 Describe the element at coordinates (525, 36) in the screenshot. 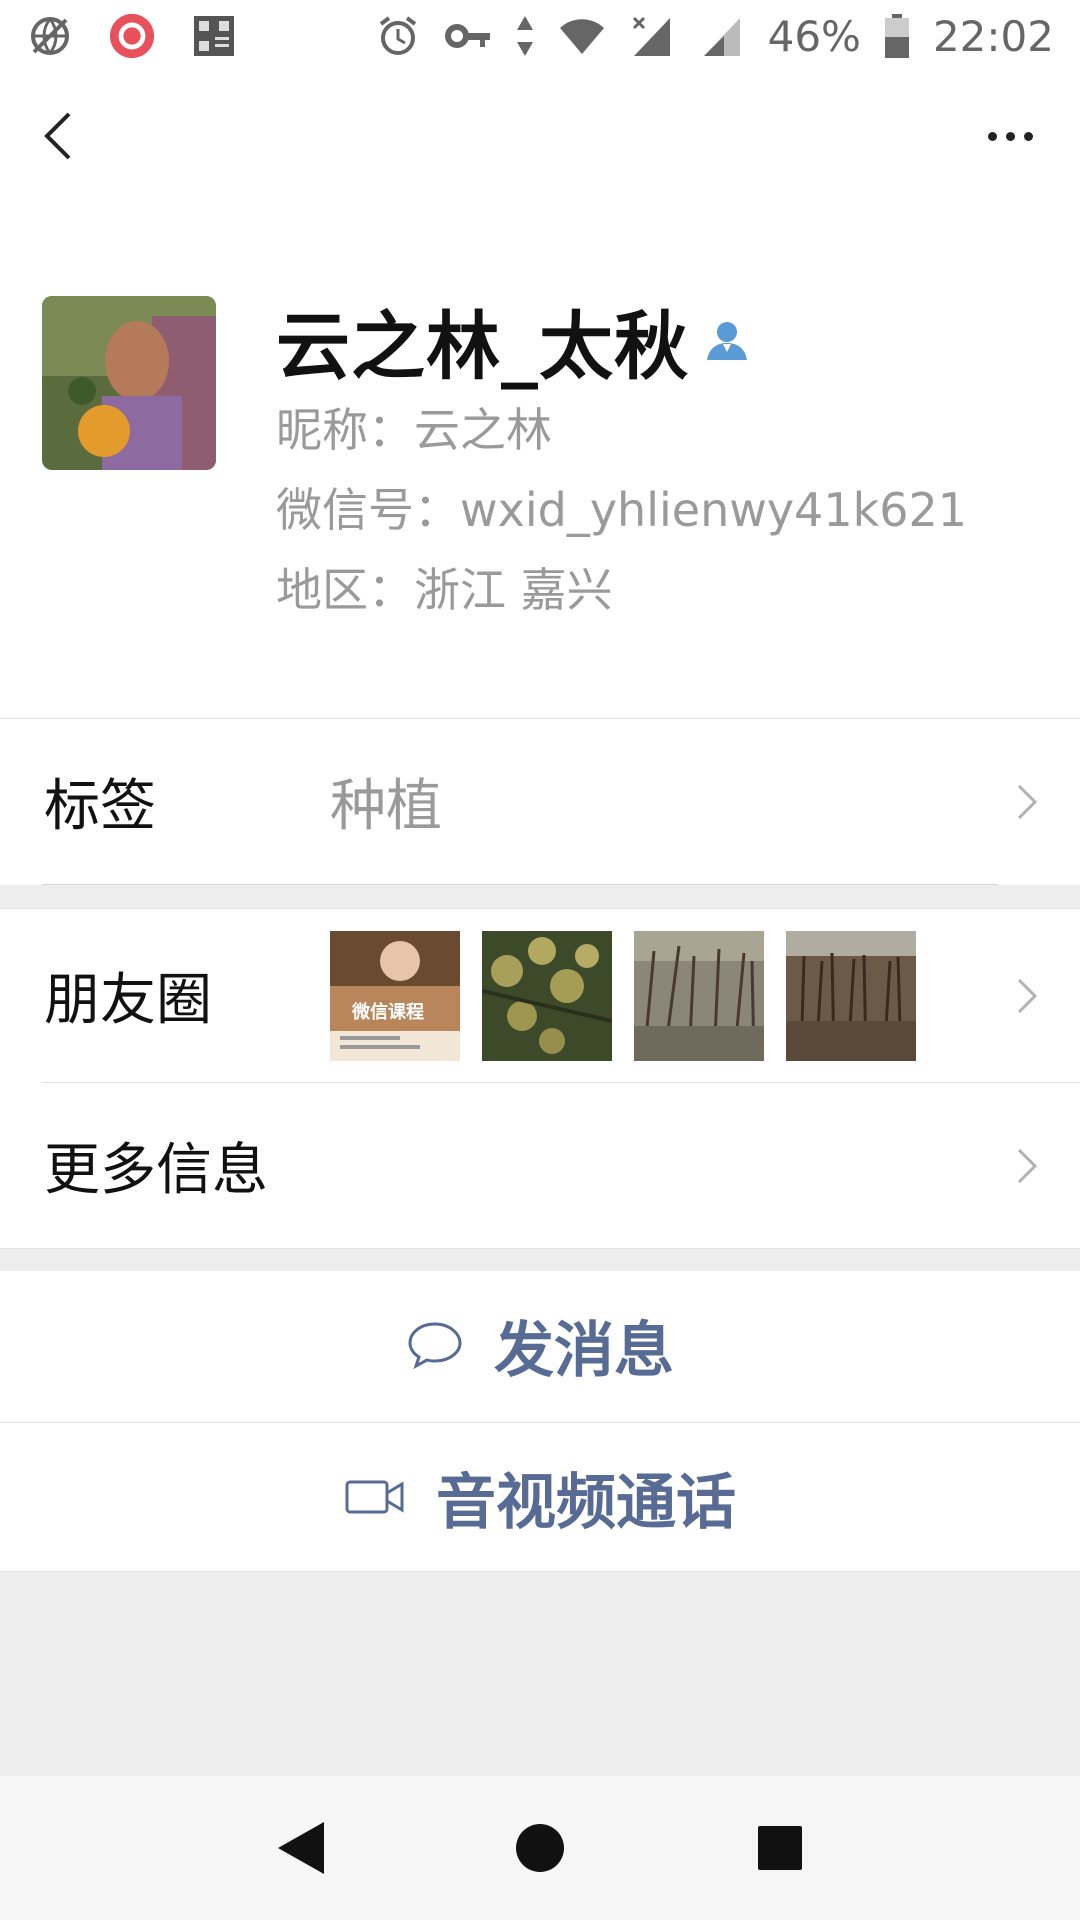

I see `data-arrows-icon` at that location.